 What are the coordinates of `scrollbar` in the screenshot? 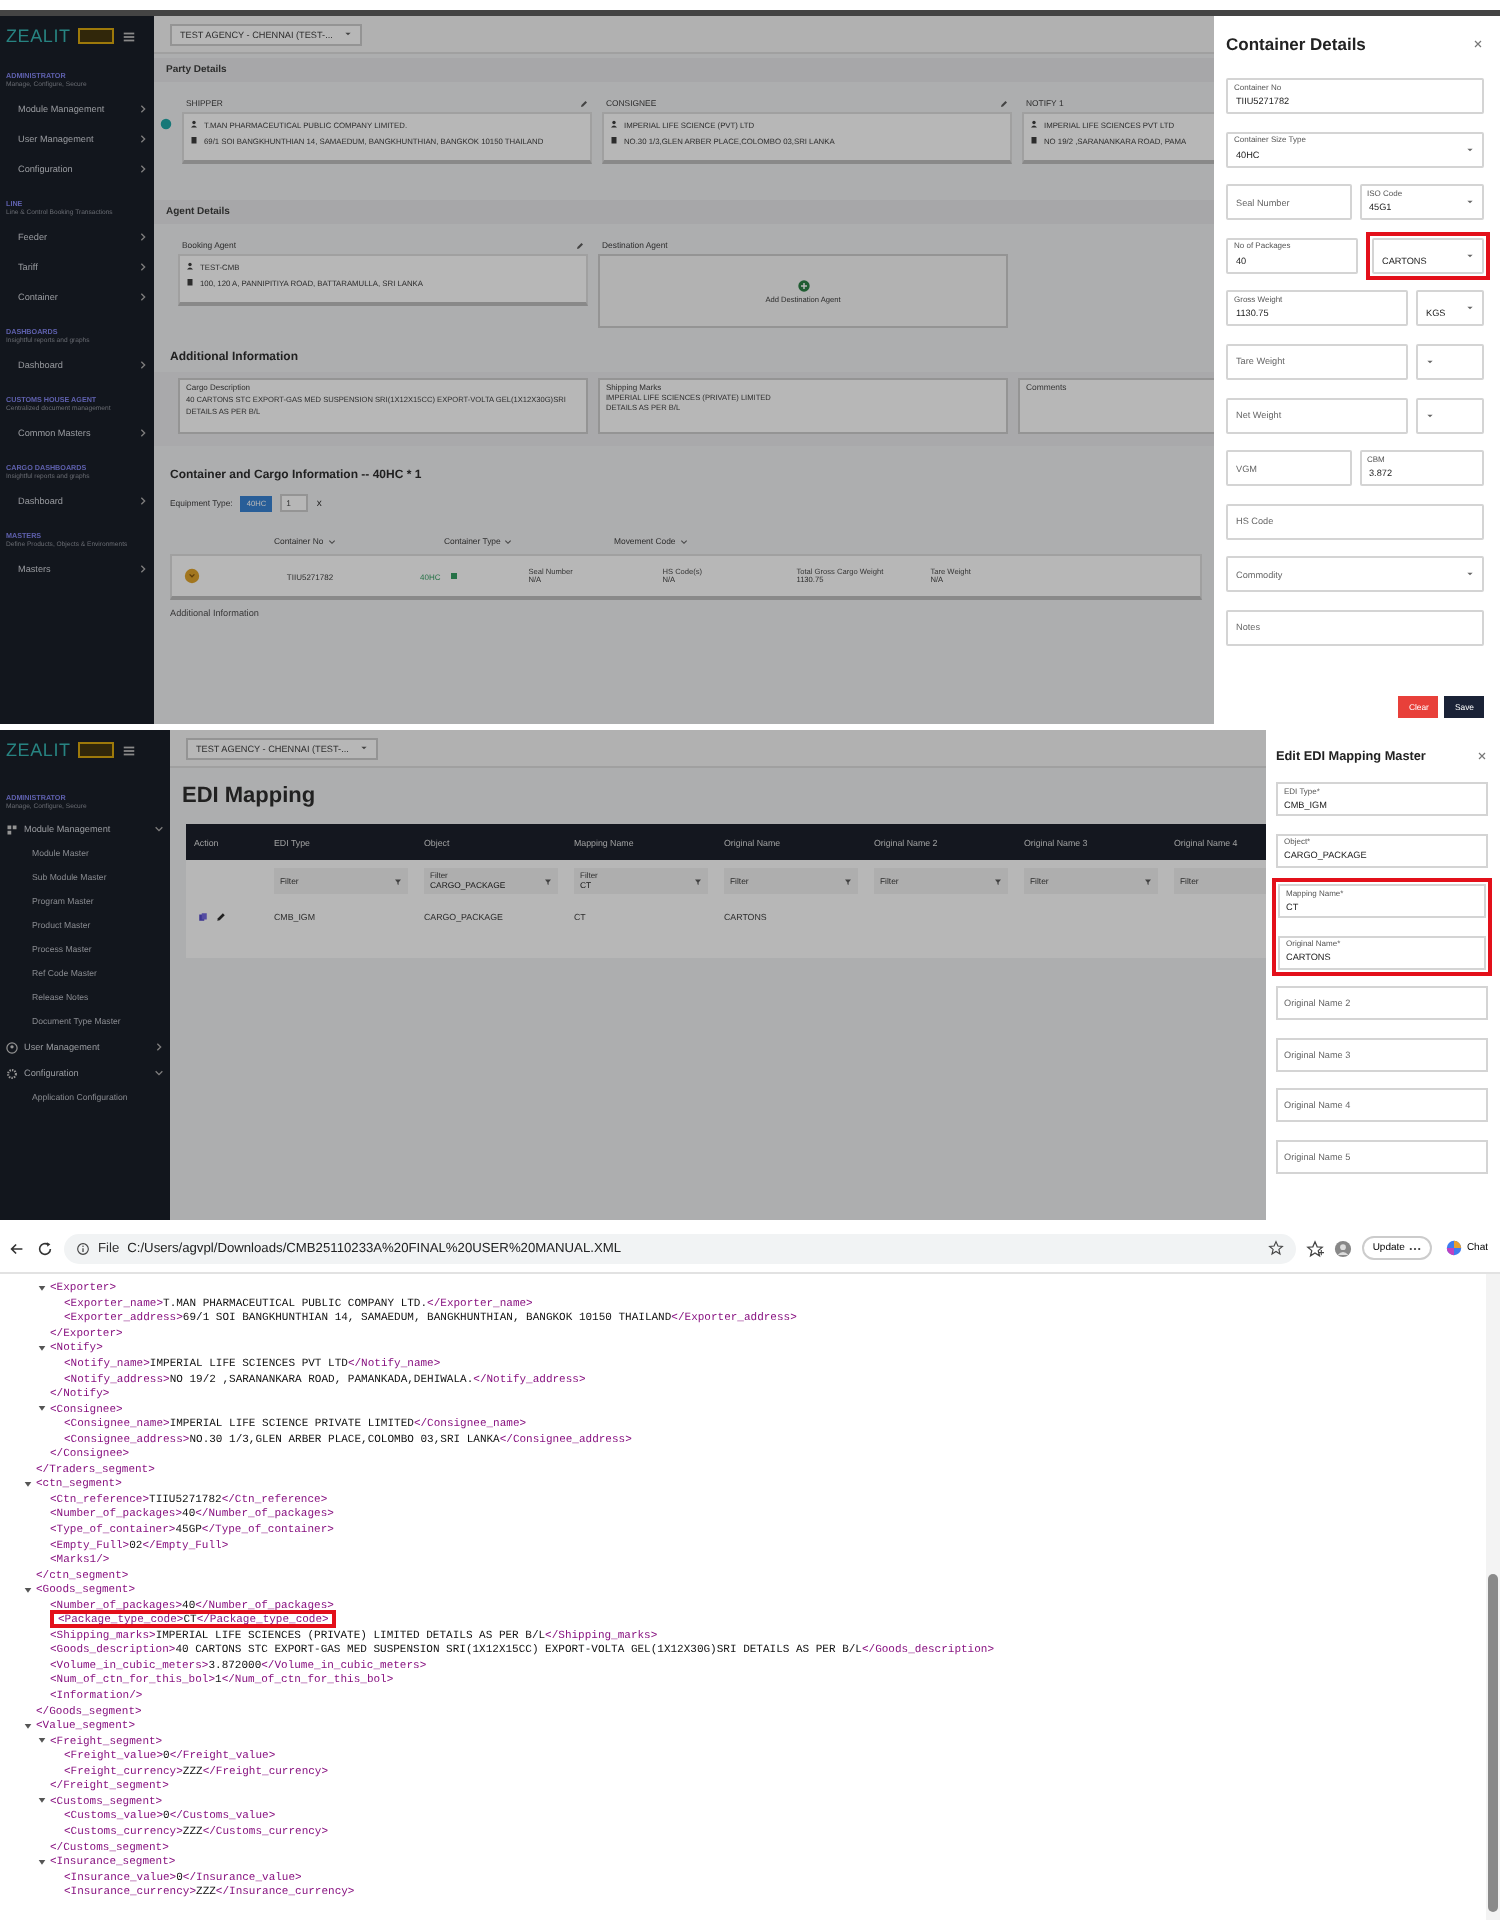 It's located at (1493, 1597).